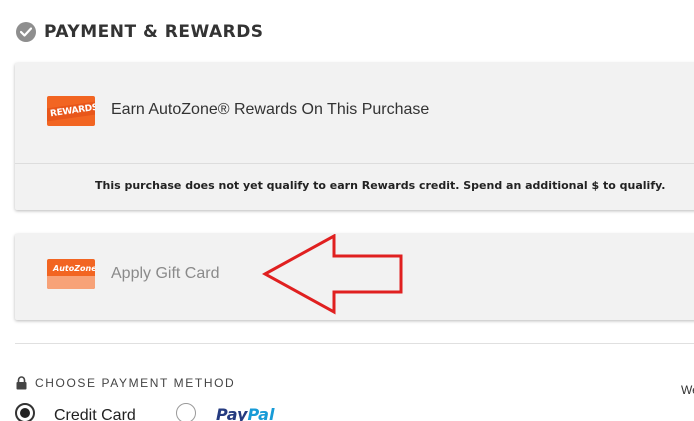  I want to click on truncated-text: We, so click(687, 390).